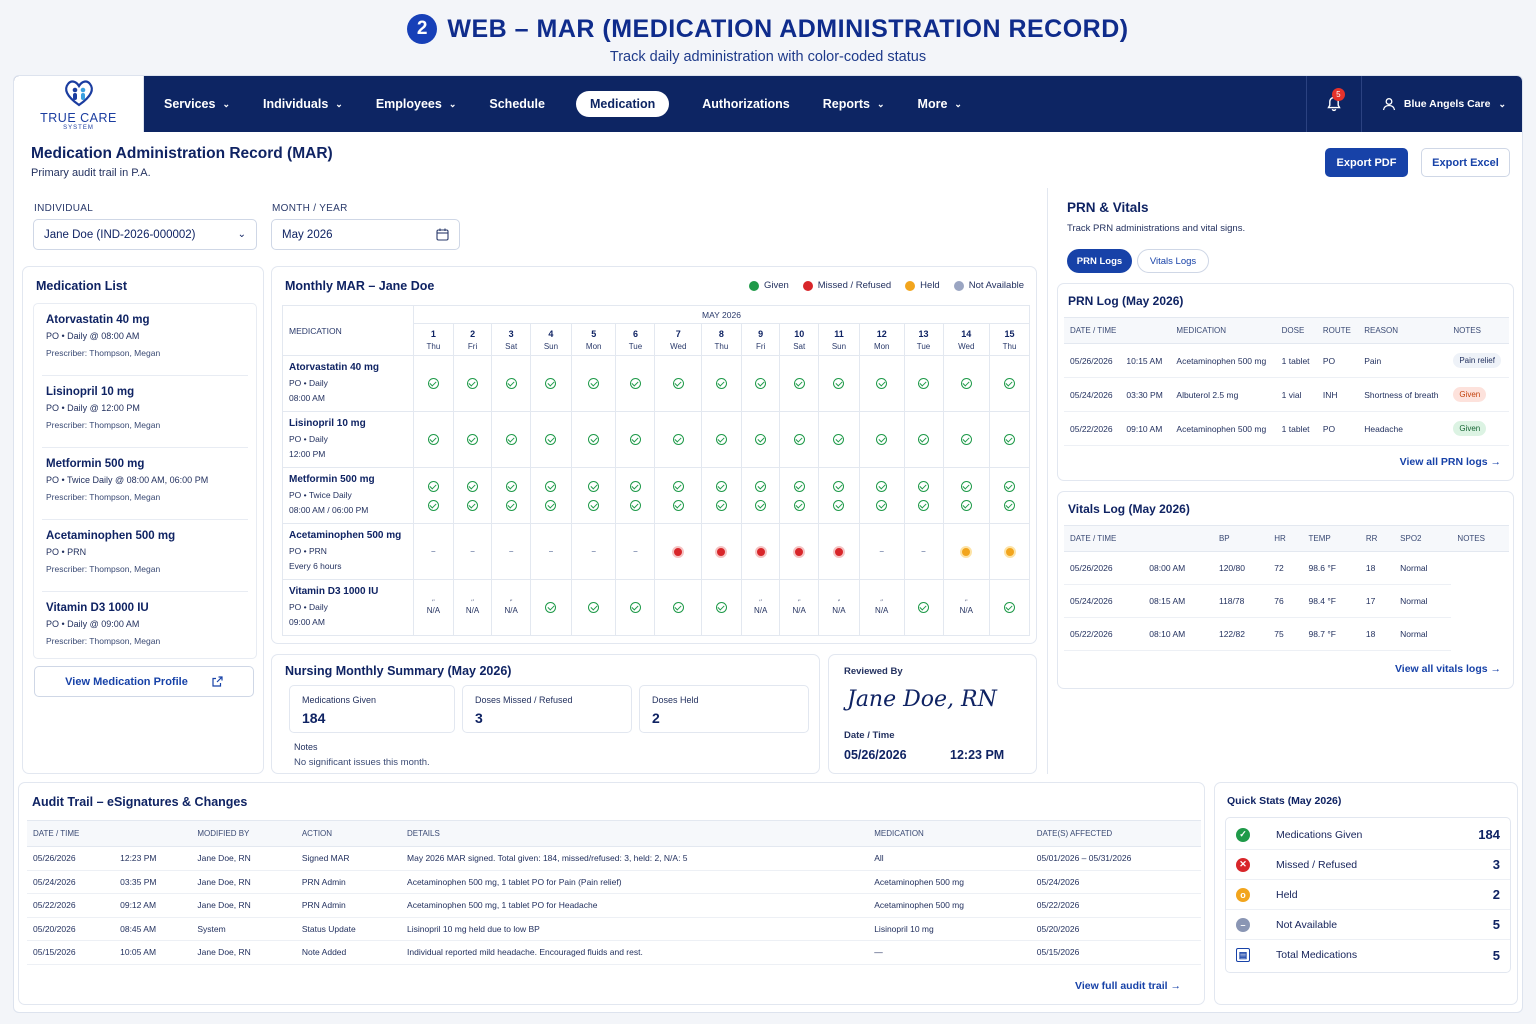 The image size is (1536, 1024). What do you see at coordinates (197, 104) in the screenshot?
I see `nav-services: Services ⌄` at bounding box center [197, 104].